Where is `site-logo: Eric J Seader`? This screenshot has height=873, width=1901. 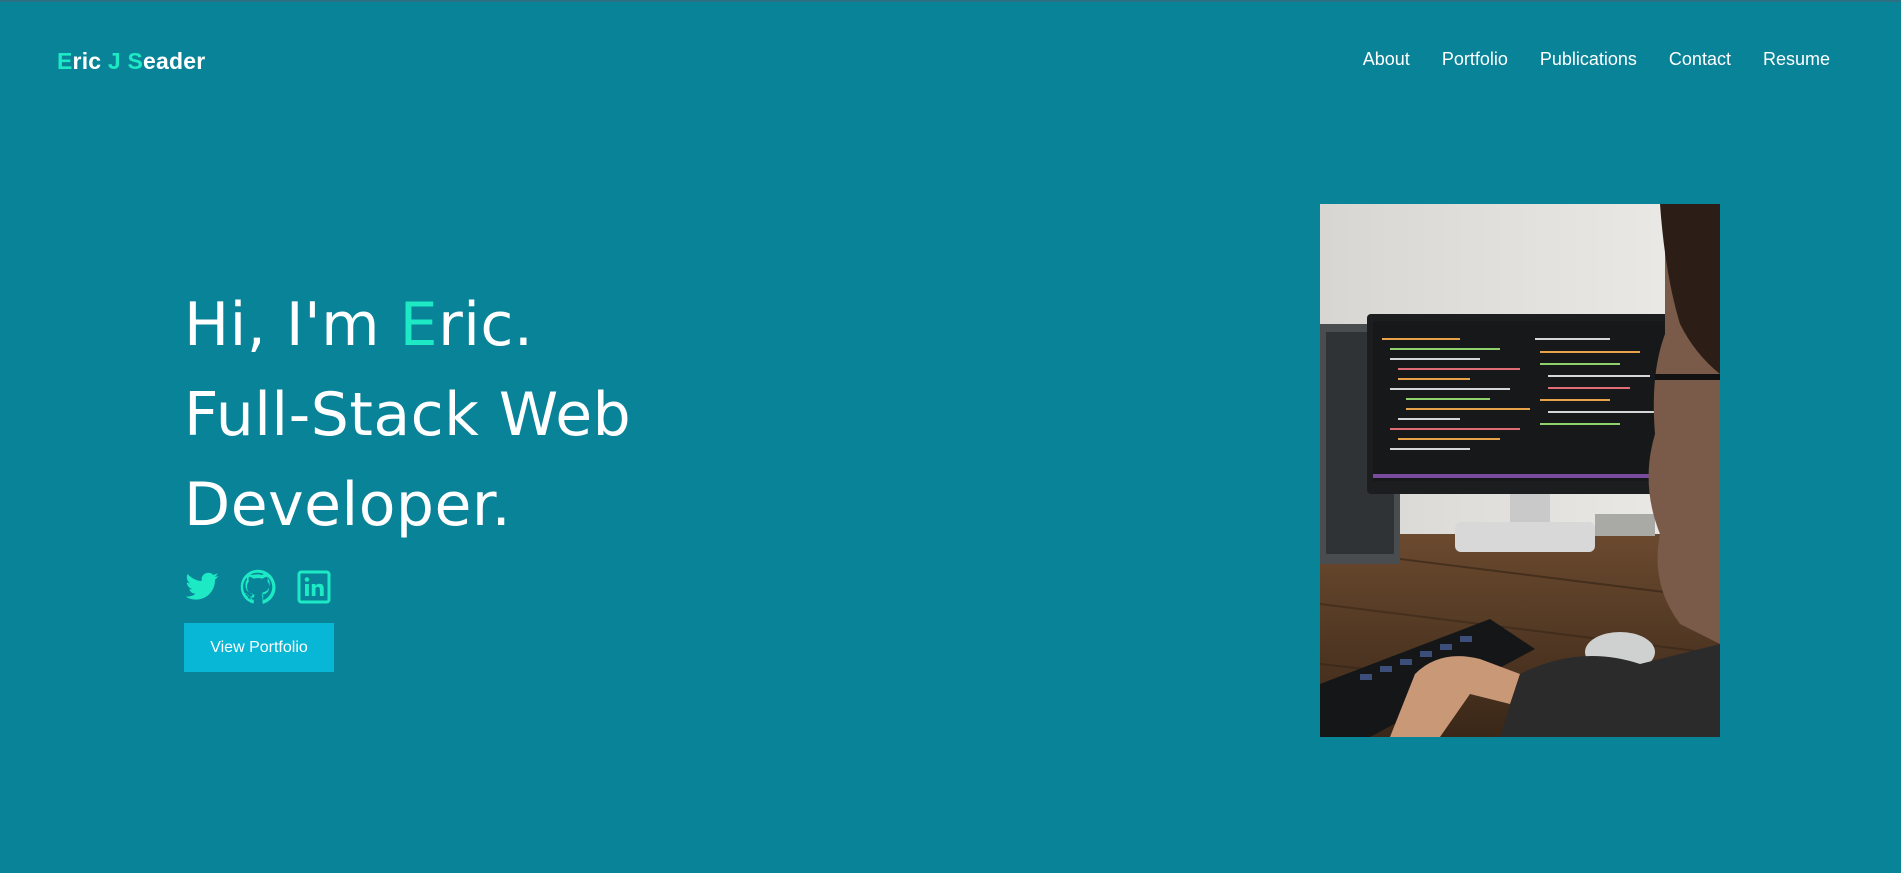 site-logo: Eric J Seader is located at coordinates (131, 61).